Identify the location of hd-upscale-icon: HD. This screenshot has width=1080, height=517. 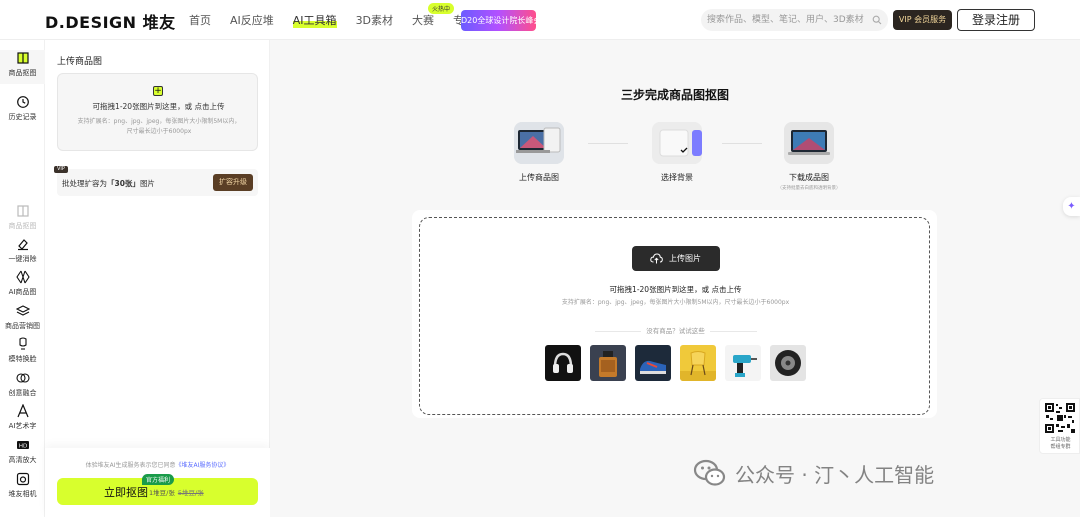
(22, 445).